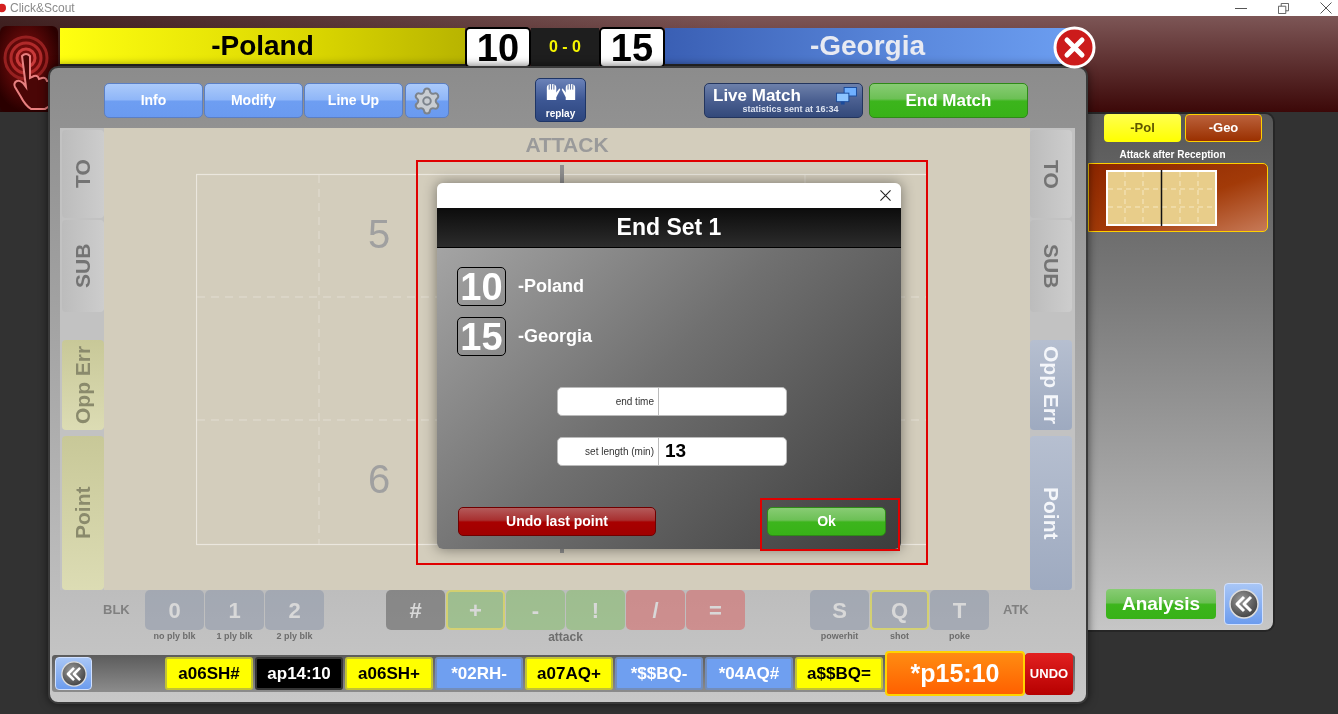 Image resolution: width=1338 pixels, height=714 pixels. I want to click on button-caption: poke, so click(959, 636).